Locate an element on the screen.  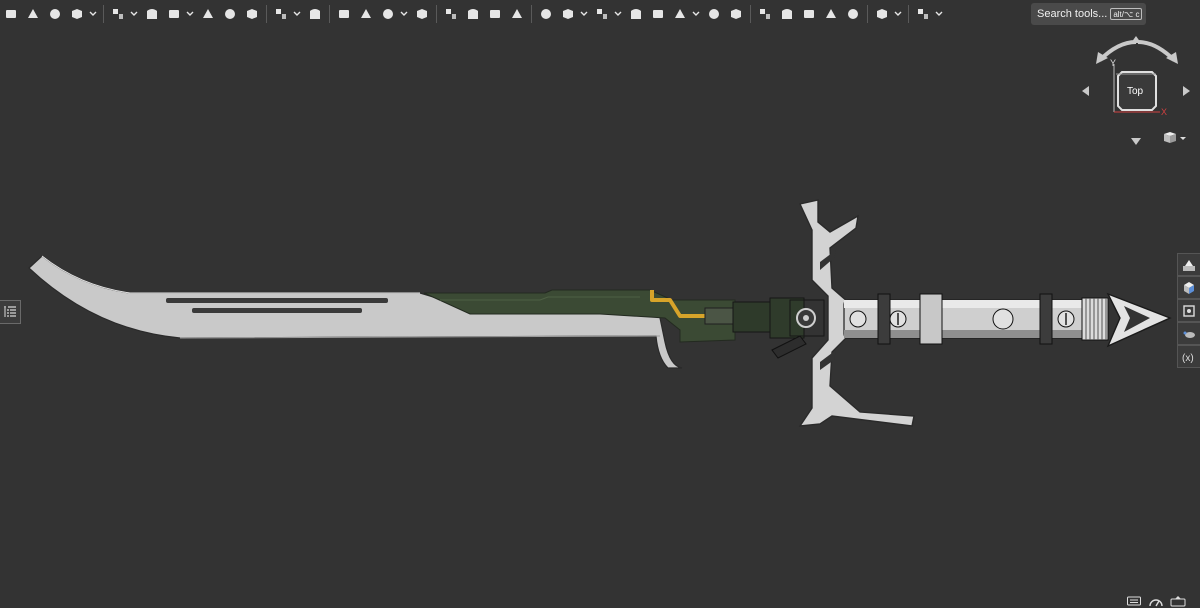
plane-icon is located at coordinates (546, 14).